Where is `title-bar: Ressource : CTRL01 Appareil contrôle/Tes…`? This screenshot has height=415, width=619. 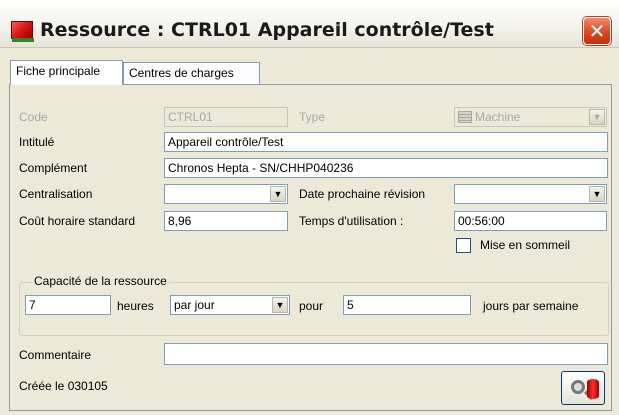
title-bar: Ressource : CTRL01 Appareil contrôle/Tes… is located at coordinates (309, 24).